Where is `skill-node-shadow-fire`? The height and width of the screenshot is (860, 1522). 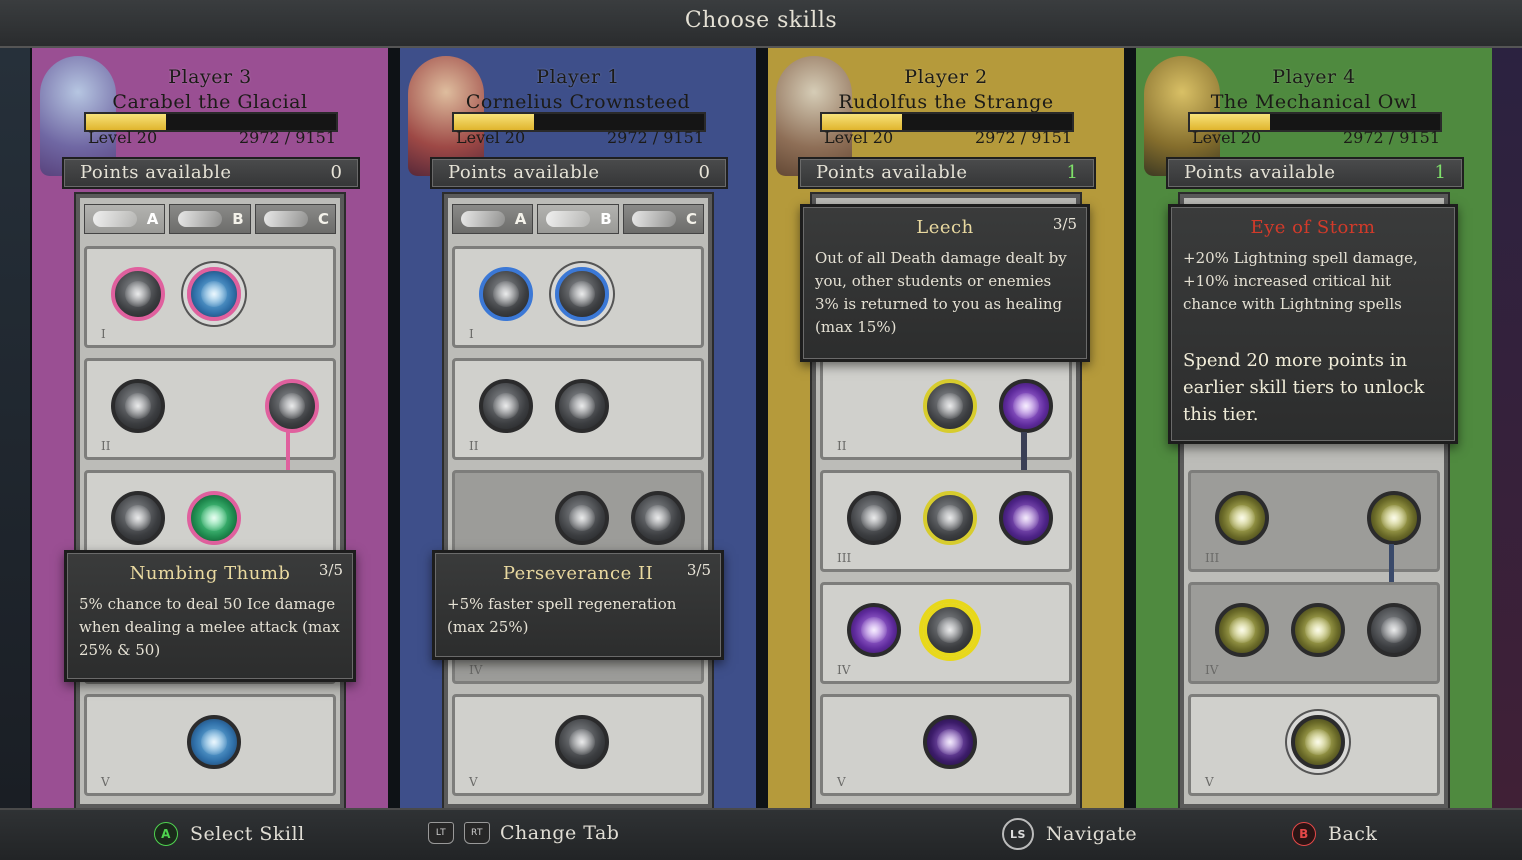
skill-node-shadow-fire is located at coordinates (874, 630).